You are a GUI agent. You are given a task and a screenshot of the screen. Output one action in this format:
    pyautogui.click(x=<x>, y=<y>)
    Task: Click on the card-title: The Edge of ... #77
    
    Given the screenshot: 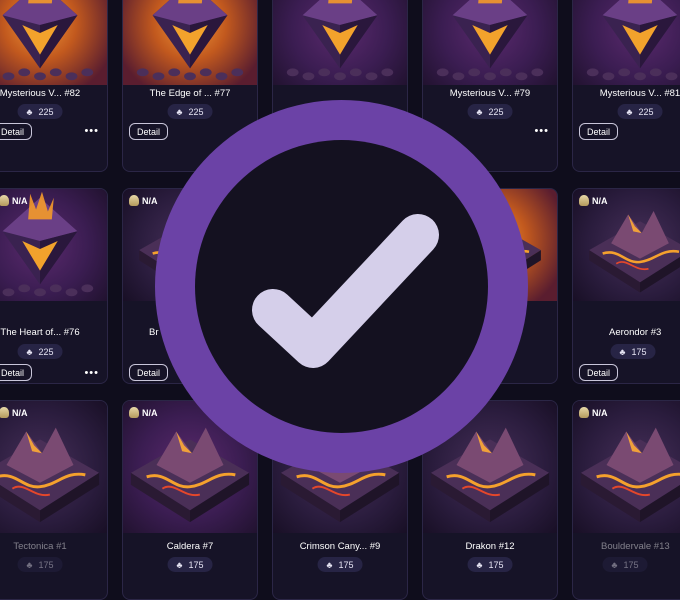 What is the action you would take?
    pyautogui.click(x=190, y=93)
    